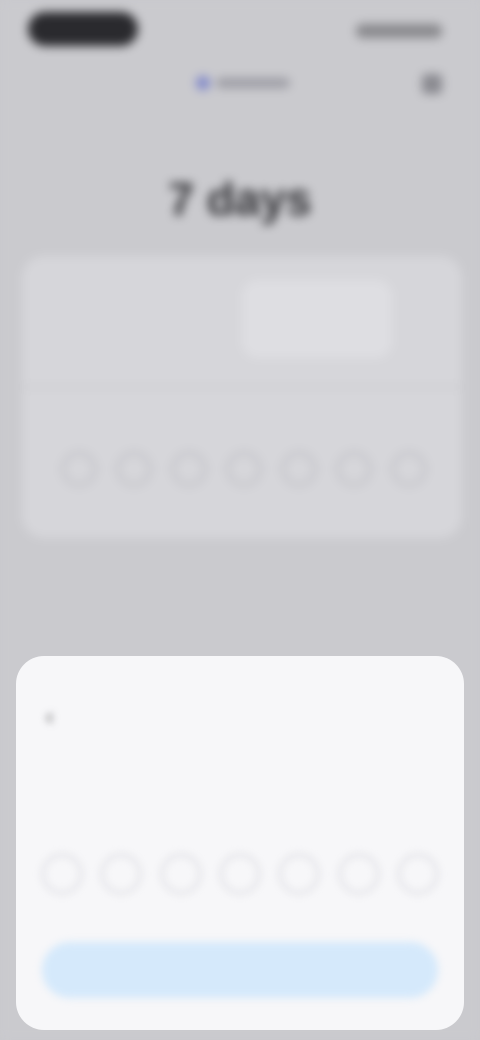 This screenshot has width=480, height=1040. What do you see at coordinates (432, 84) in the screenshot?
I see `menu-icon` at bounding box center [432, 84].